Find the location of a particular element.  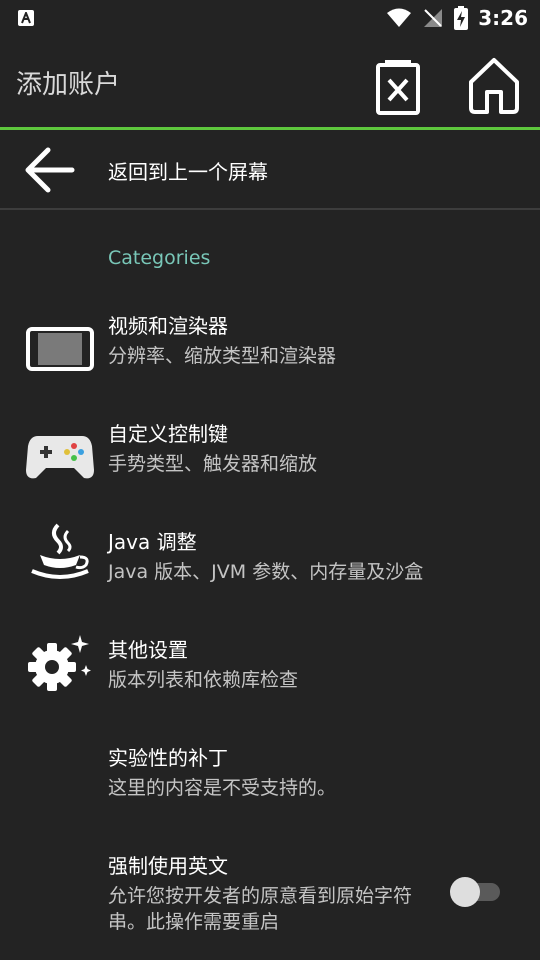

home-icon is located at coordinates (494, 86).